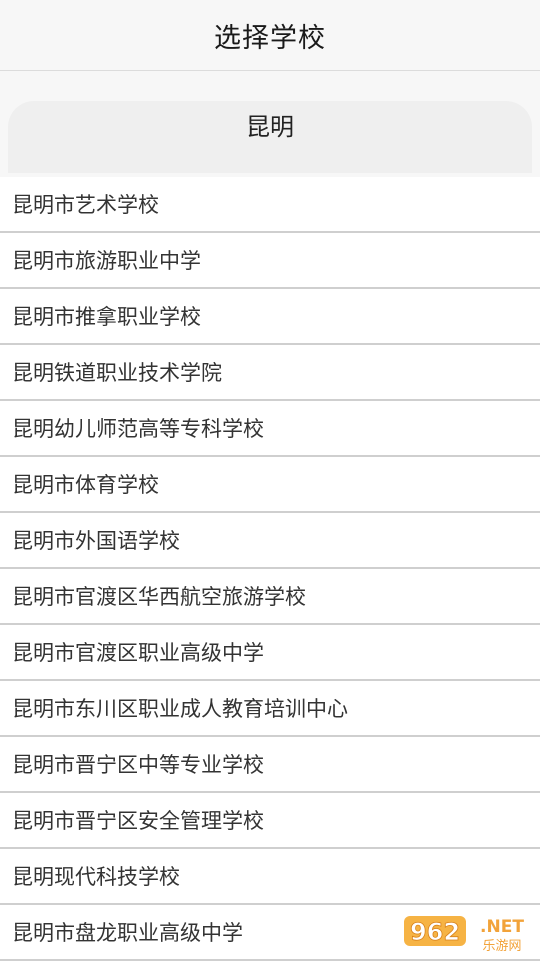 This screenshot has height=961, width=540. Describe the element at coordinates (270, 653) in the screenshot. I see `school-item: 昆明市官渡区职业高级中学` at that location.